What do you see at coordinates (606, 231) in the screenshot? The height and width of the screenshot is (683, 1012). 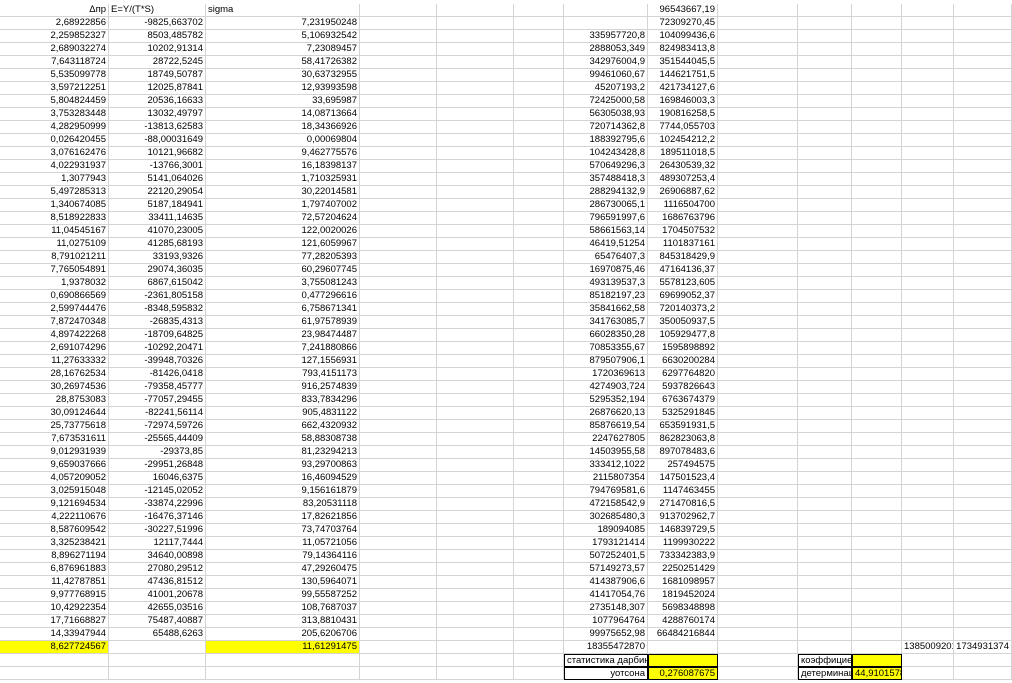 I see `cell-g: 58661563,14` at bounding box center [606, 231].